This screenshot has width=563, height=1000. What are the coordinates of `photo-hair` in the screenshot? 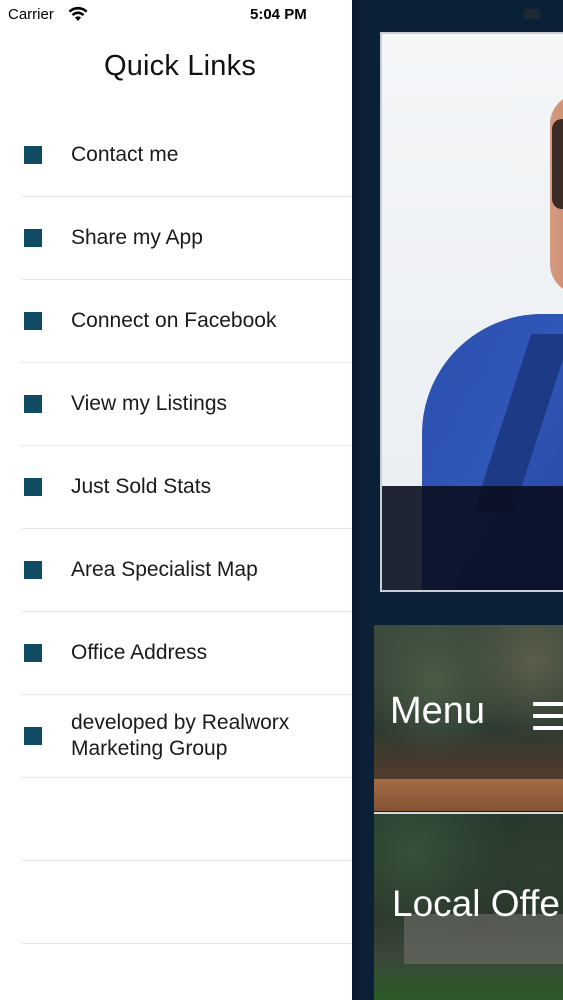 It's located at (557, 164).